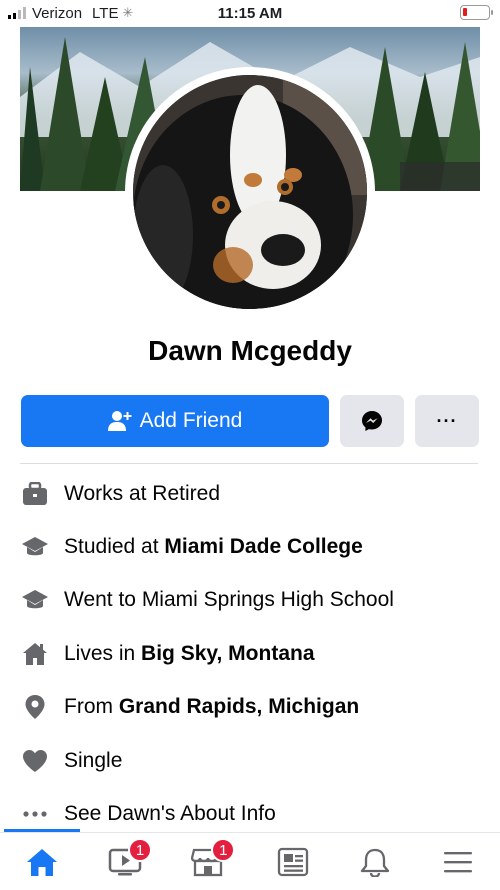  What do you see at coordinates (170, 813) in the screenshot?
I see `see-about-info-label: See Dawn's About Info` at bounding box center [170, 813].